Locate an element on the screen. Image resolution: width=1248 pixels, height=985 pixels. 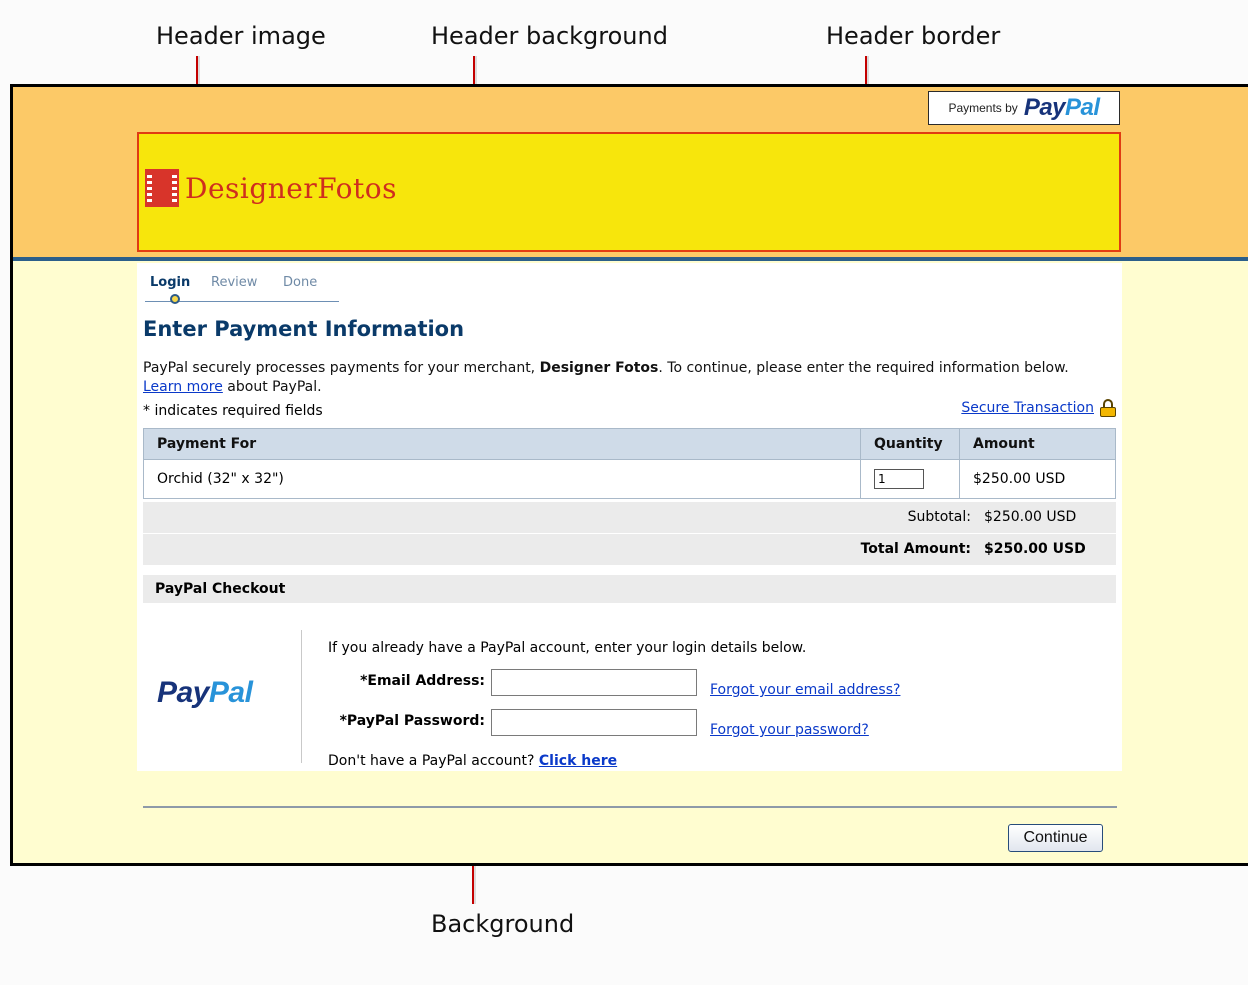
paypal-logo-small: PayPal is located at coordinates (1062, 108).